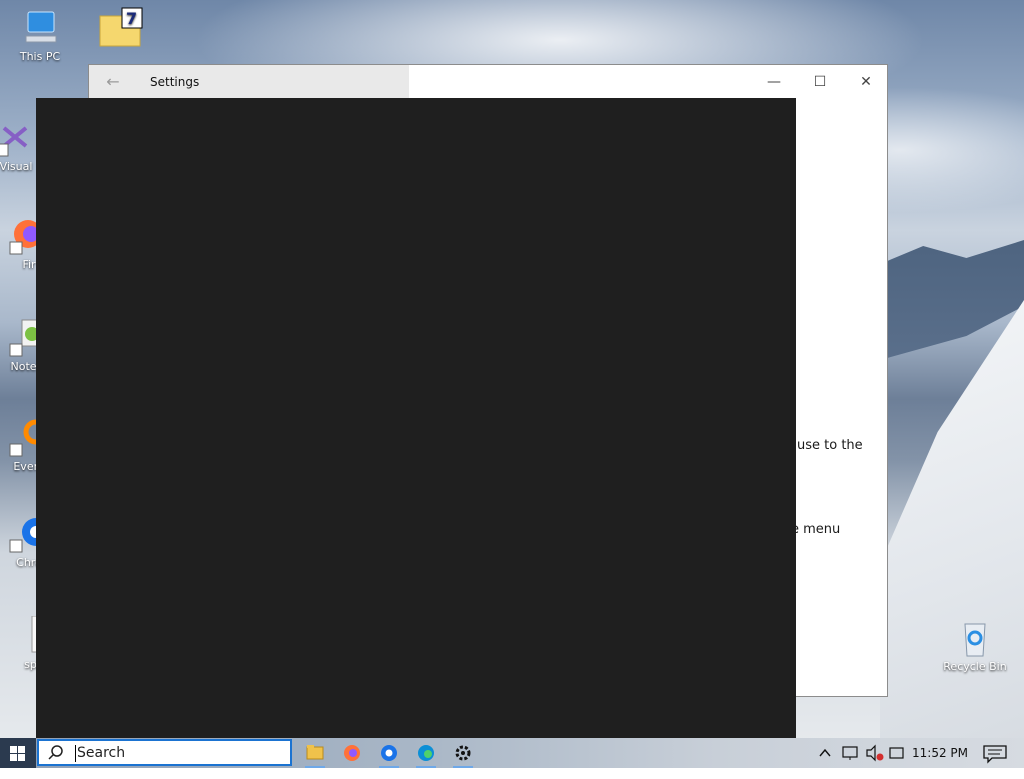  What do you see at coordinates (866, 82) in the screenshot?
I see `close-button: ✕` at bounding box center [866, 82].